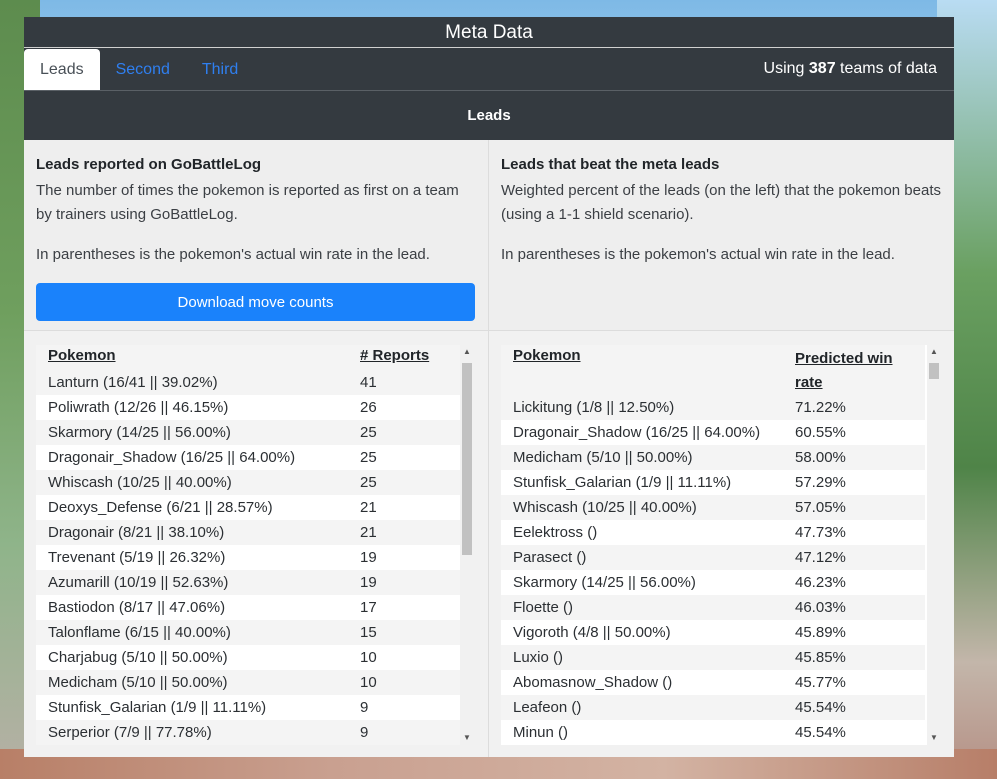 Image resolution: width=997 pixels, height=779 pixels. I want to click on table-row: Skarmory (14/25 || 56.00%) 46.23%, so click(713, 582).